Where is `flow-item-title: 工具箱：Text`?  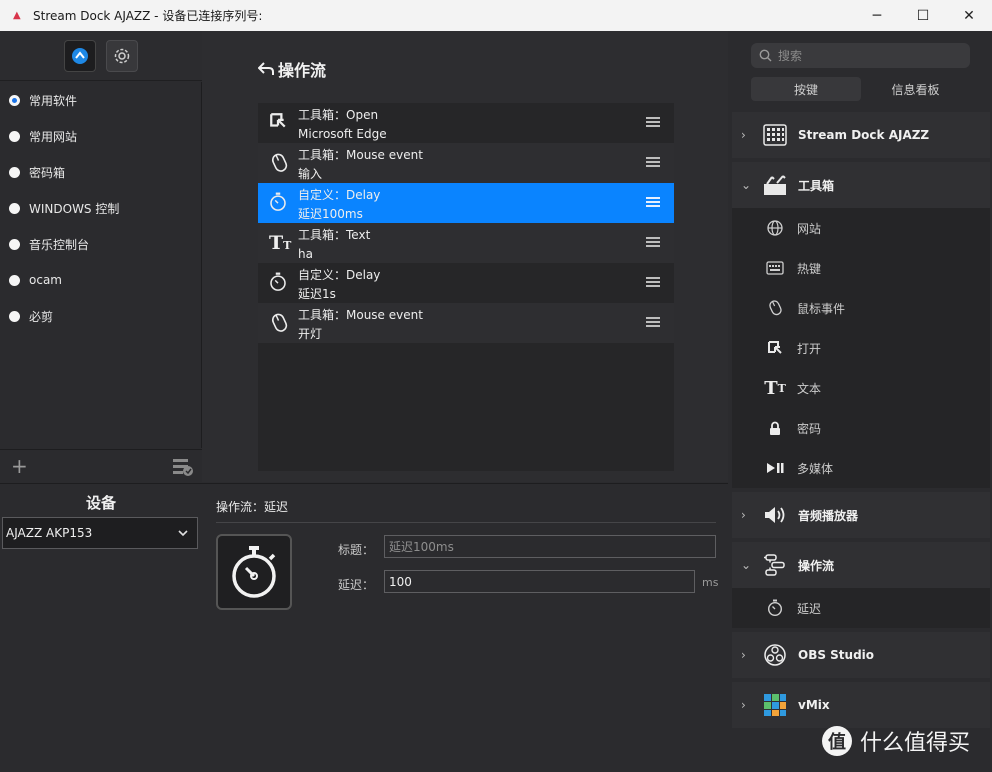
flow-item-title: 工具箱：Text is located at coordinates (334, 235).